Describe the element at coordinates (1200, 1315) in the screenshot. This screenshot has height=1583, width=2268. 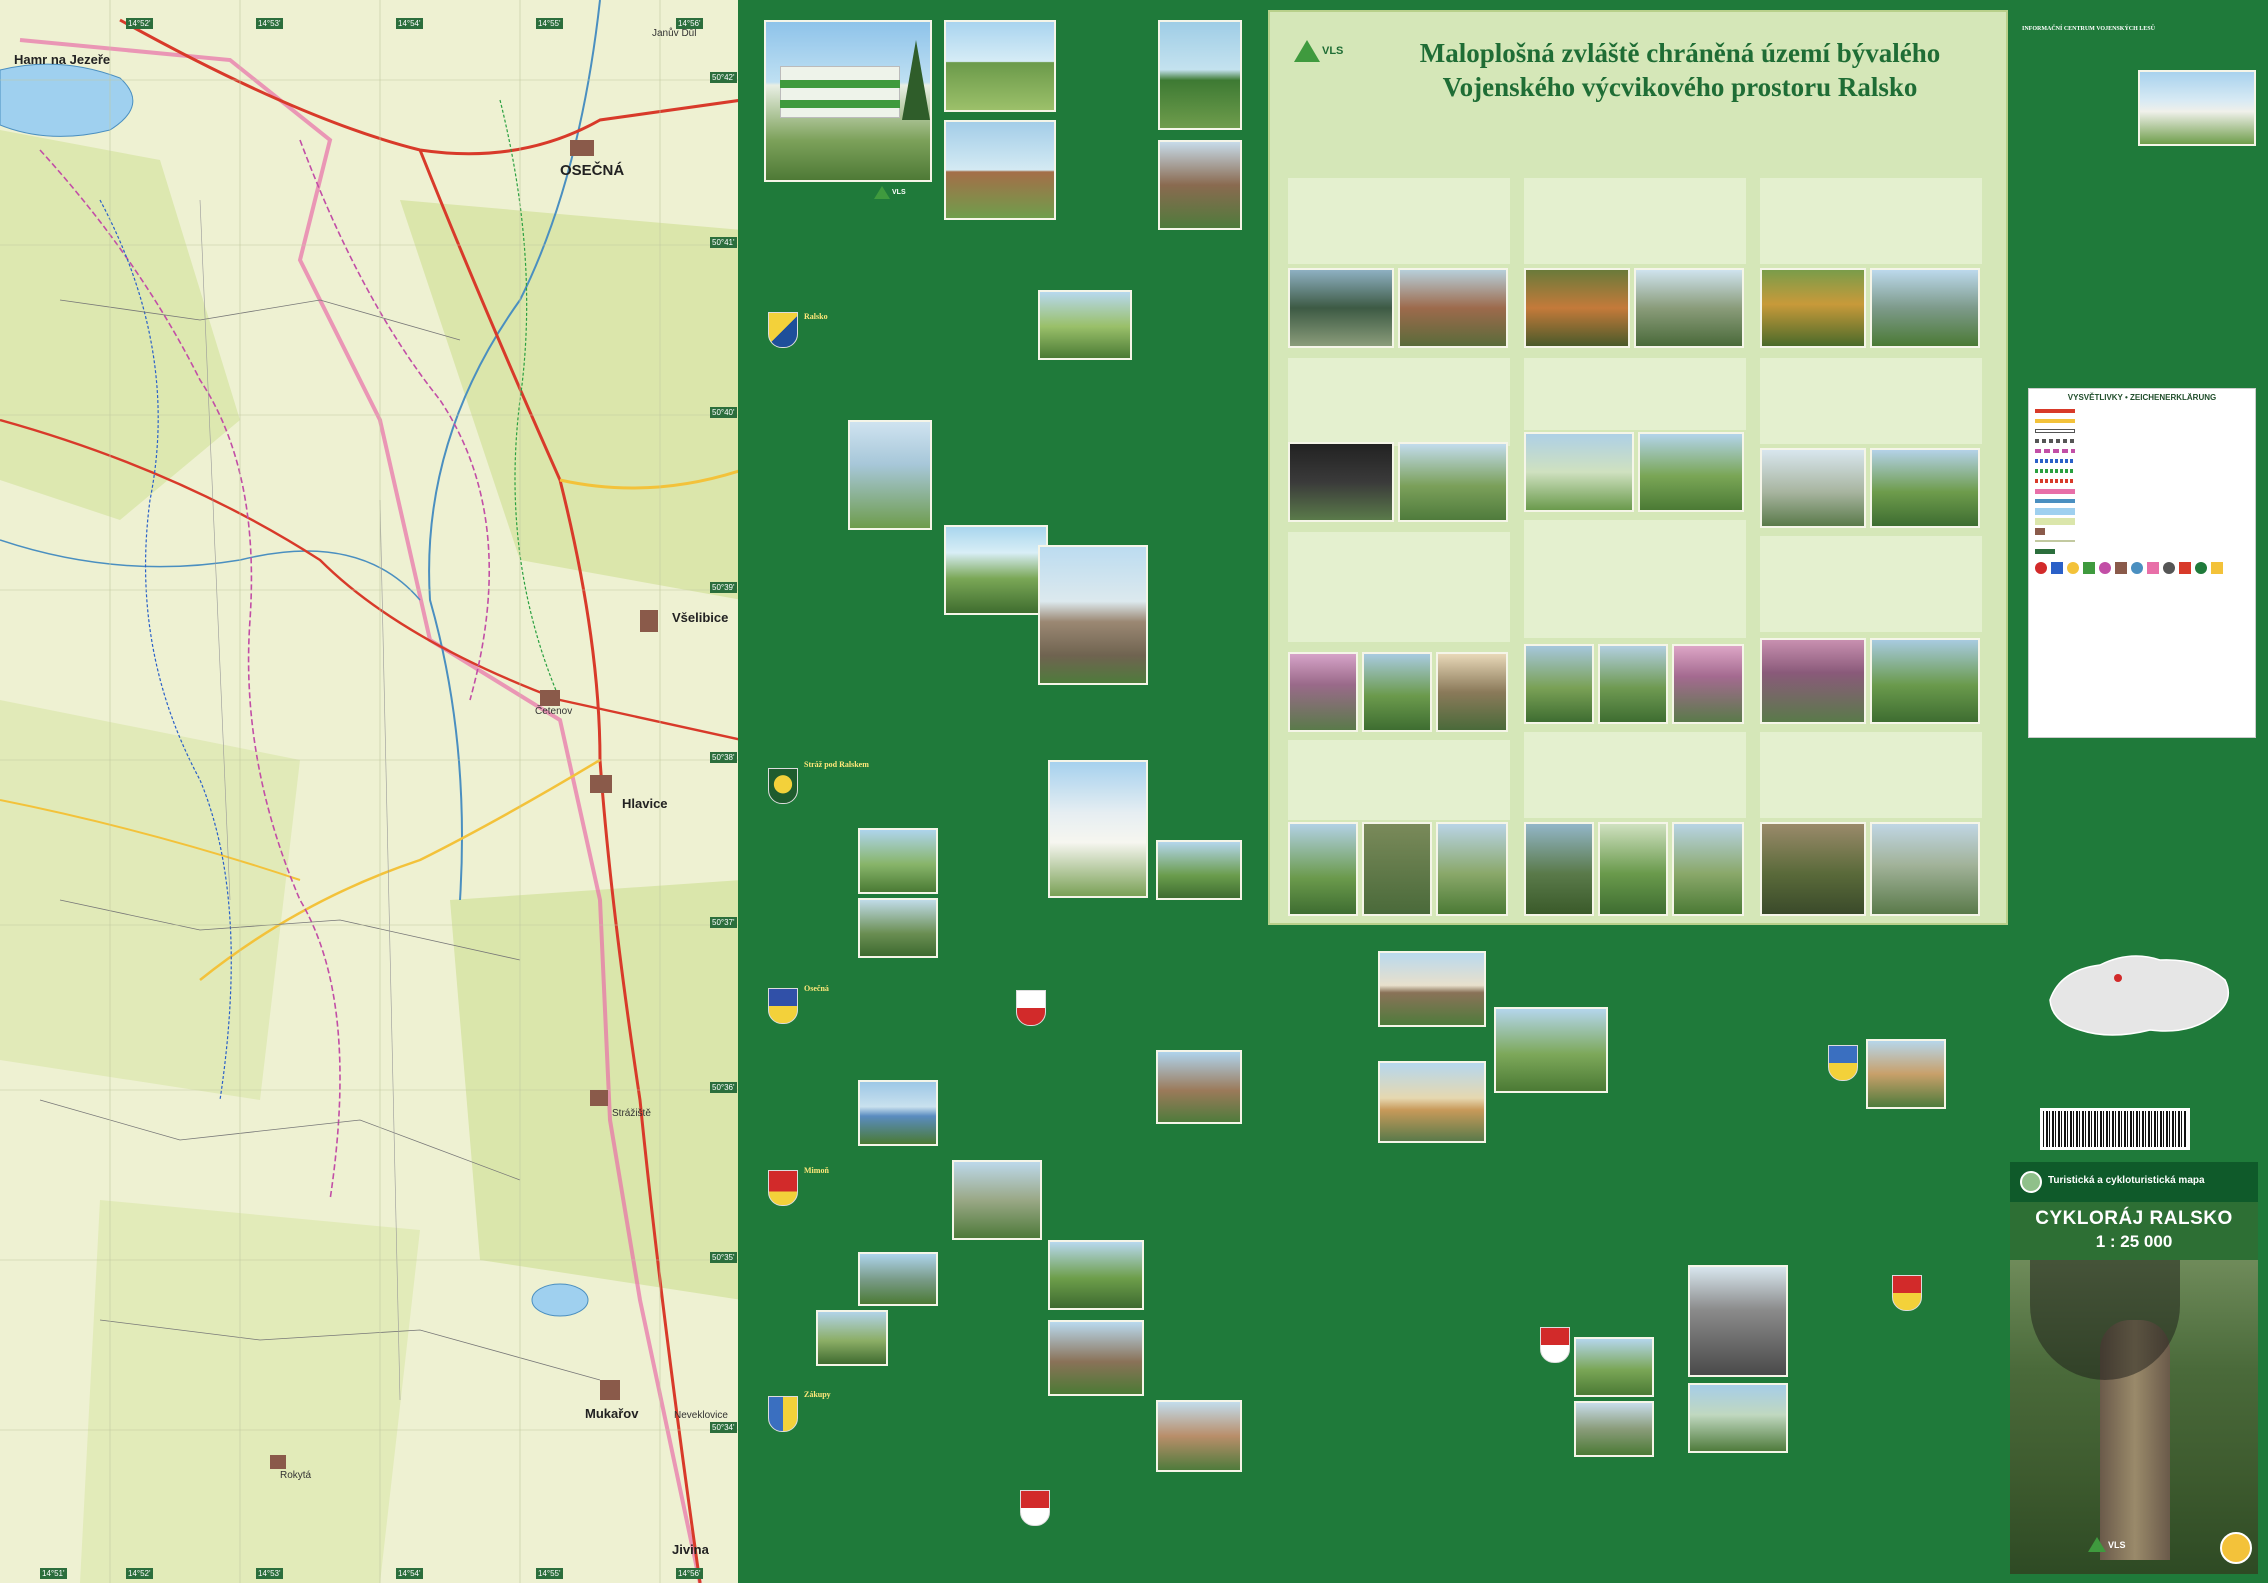
I see `mimon-text-c` at that location.